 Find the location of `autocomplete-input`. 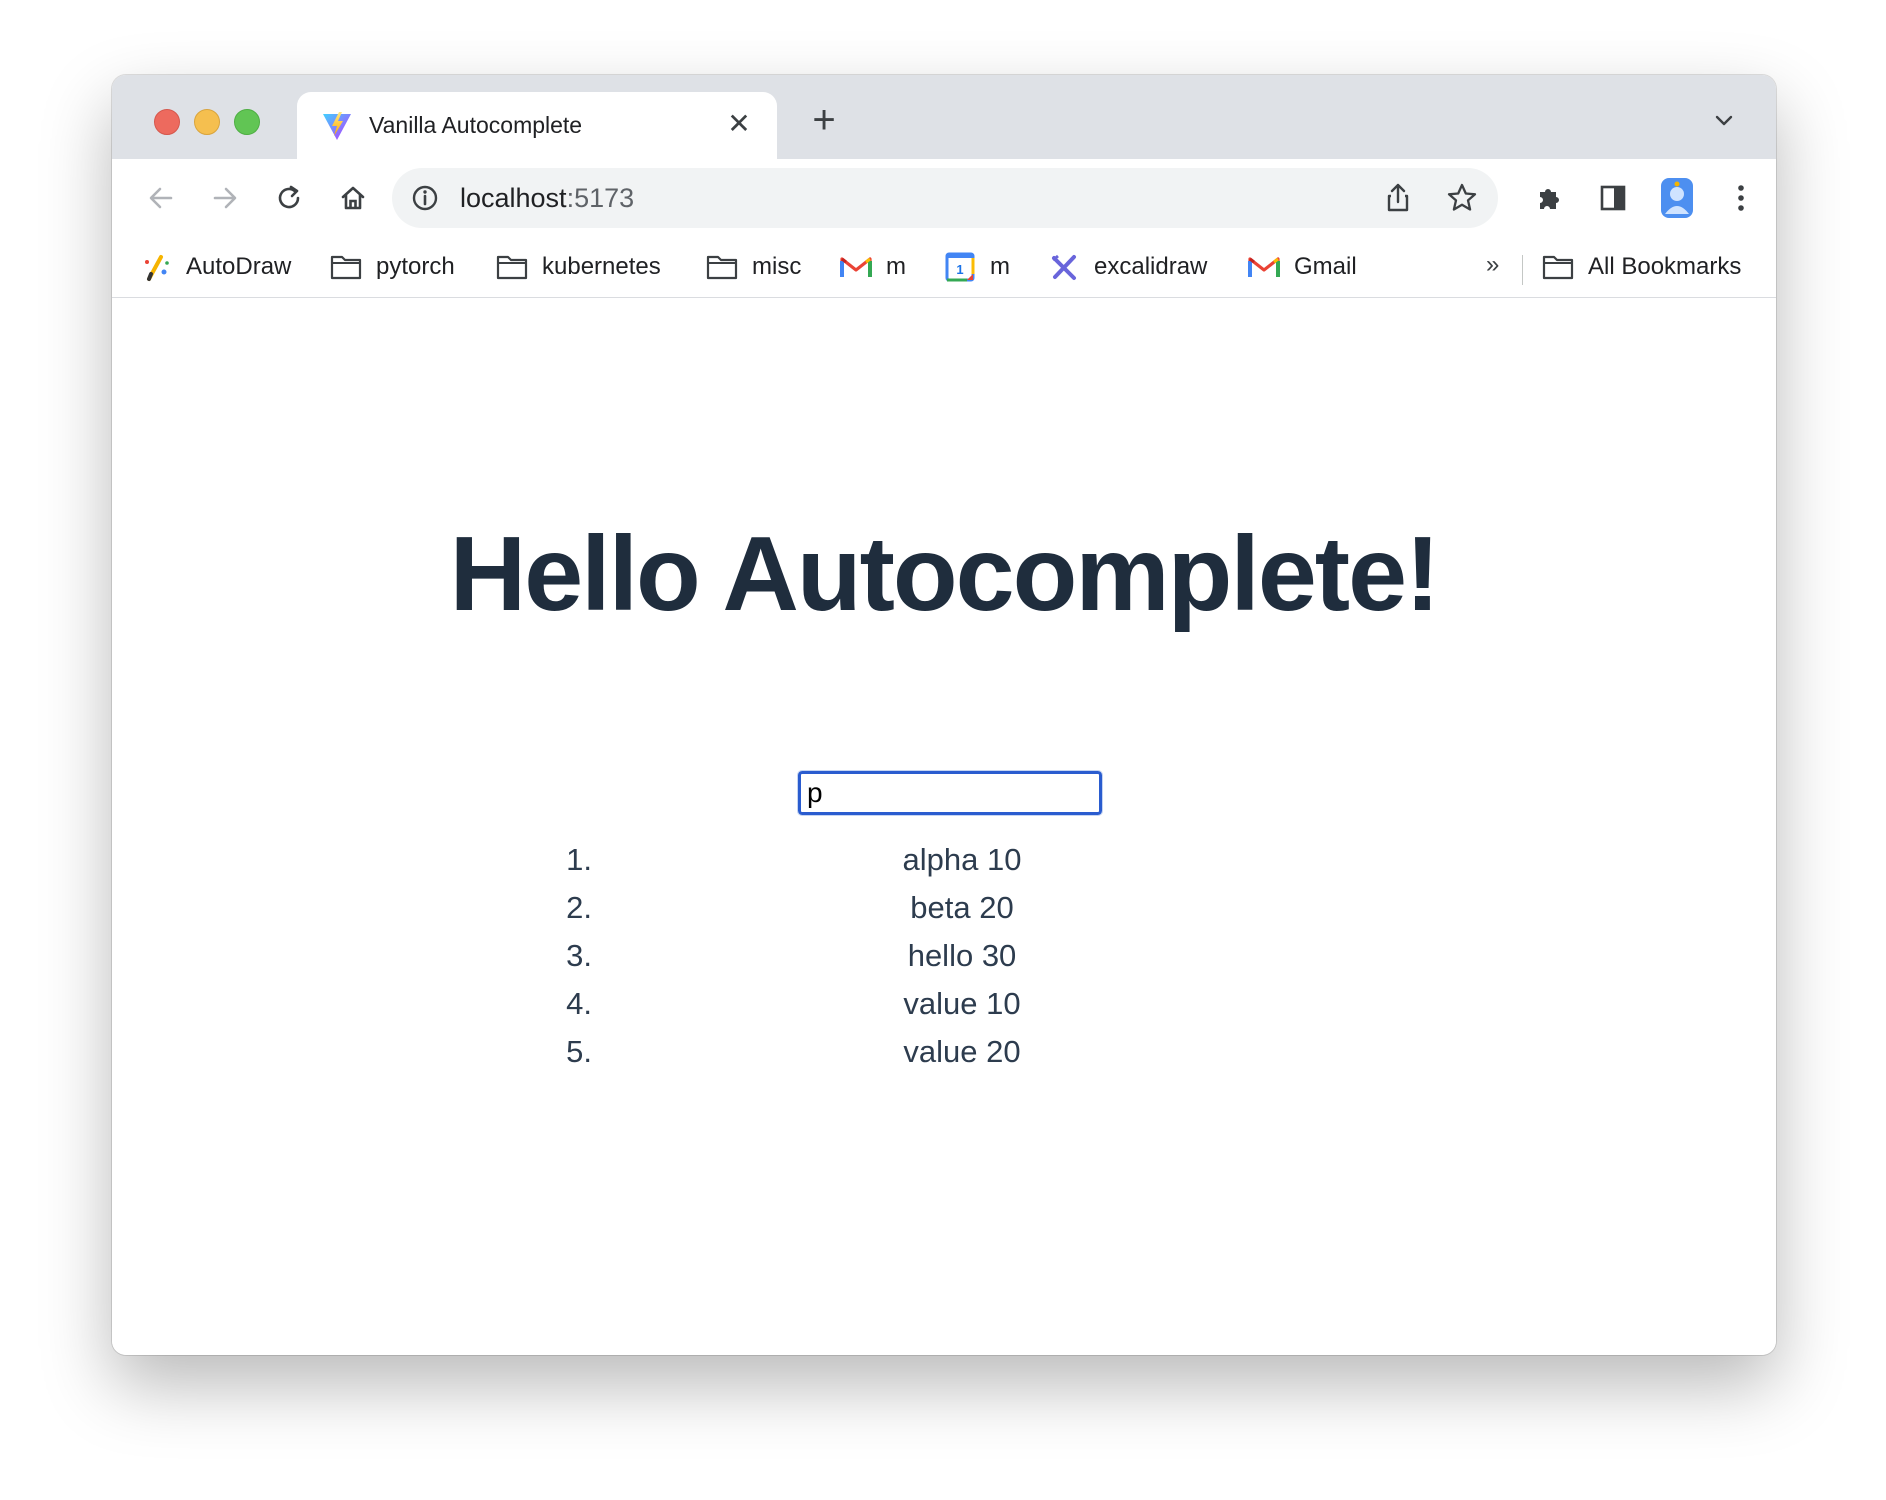

autocomplete-input is located at coordinates (950, 793).